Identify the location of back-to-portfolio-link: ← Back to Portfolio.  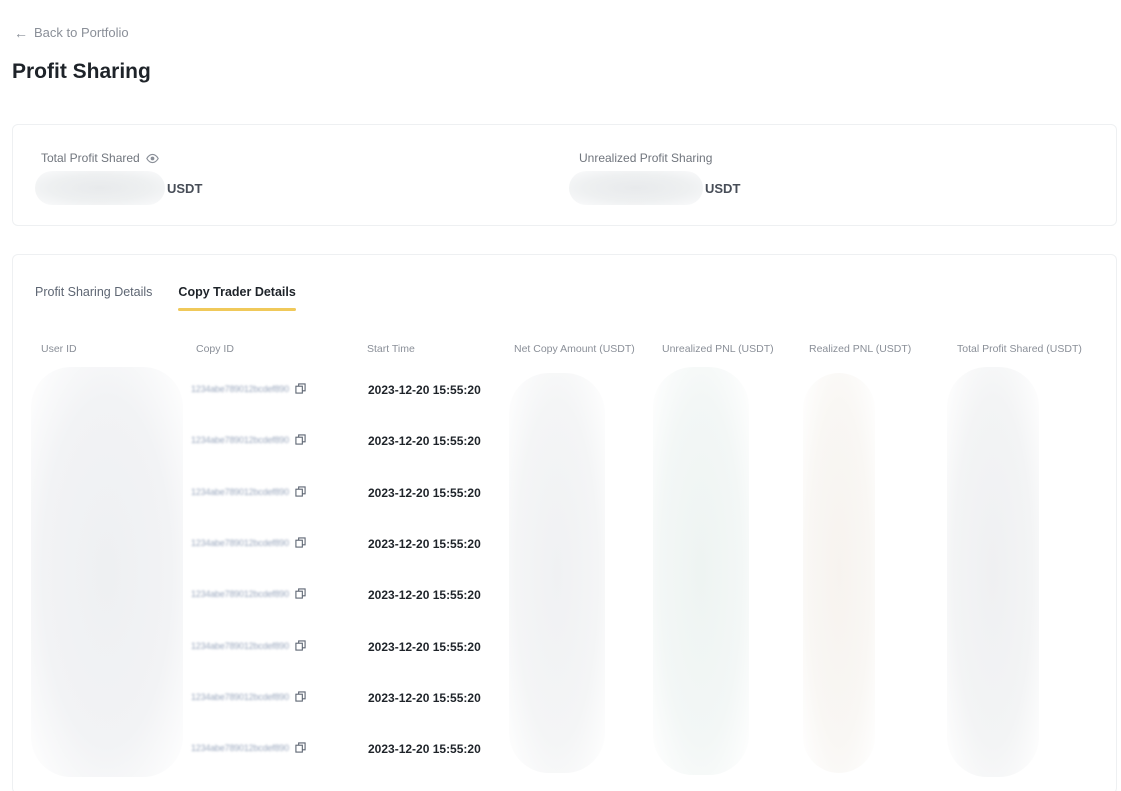
(71, 32).